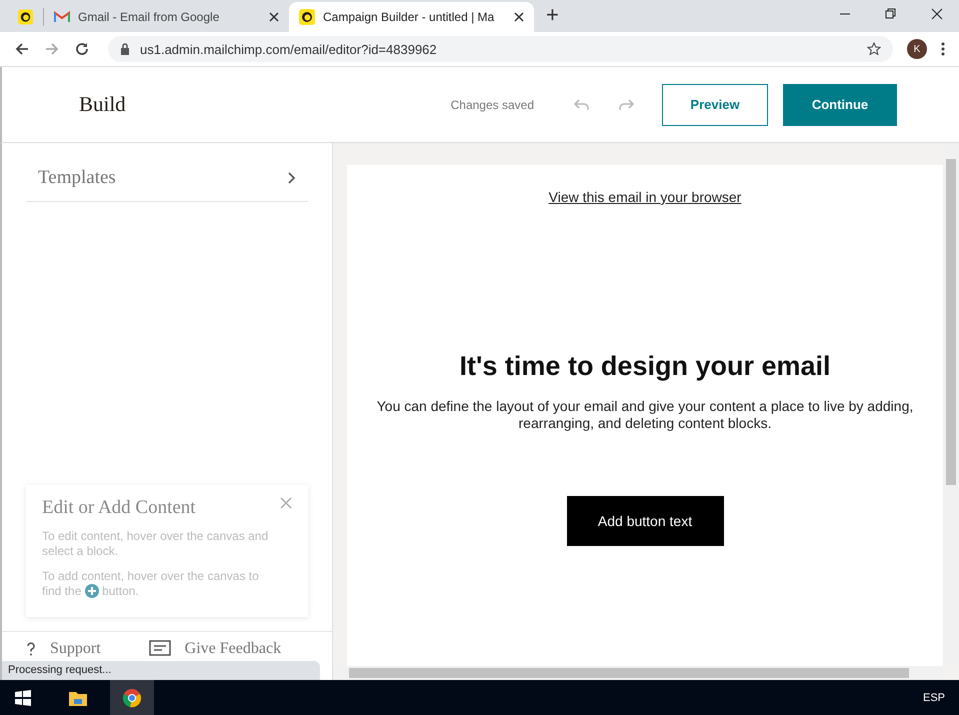 The width and height of the screenshot is (959, 715). I want to click on view-in-browser-link: View this email in your browser, so click(645, 197).